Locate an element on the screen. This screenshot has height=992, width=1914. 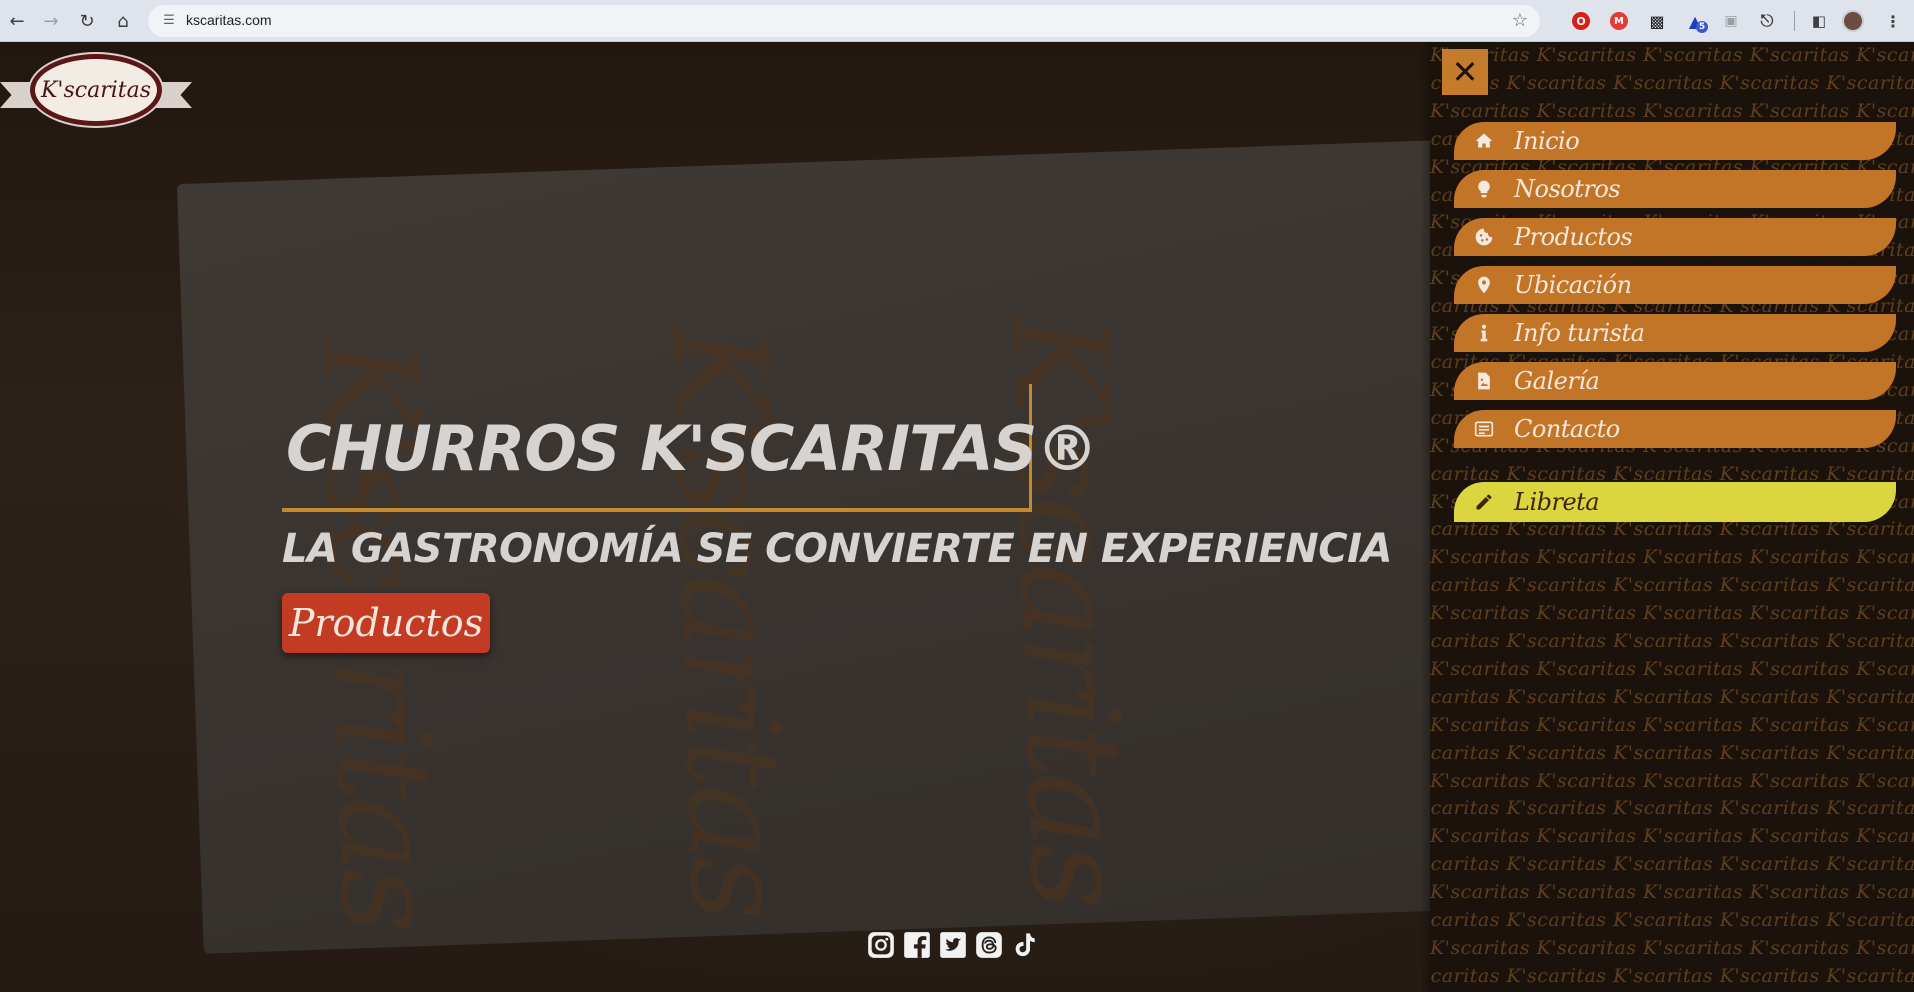
instagram-icon is located at coordinates (881, 945).